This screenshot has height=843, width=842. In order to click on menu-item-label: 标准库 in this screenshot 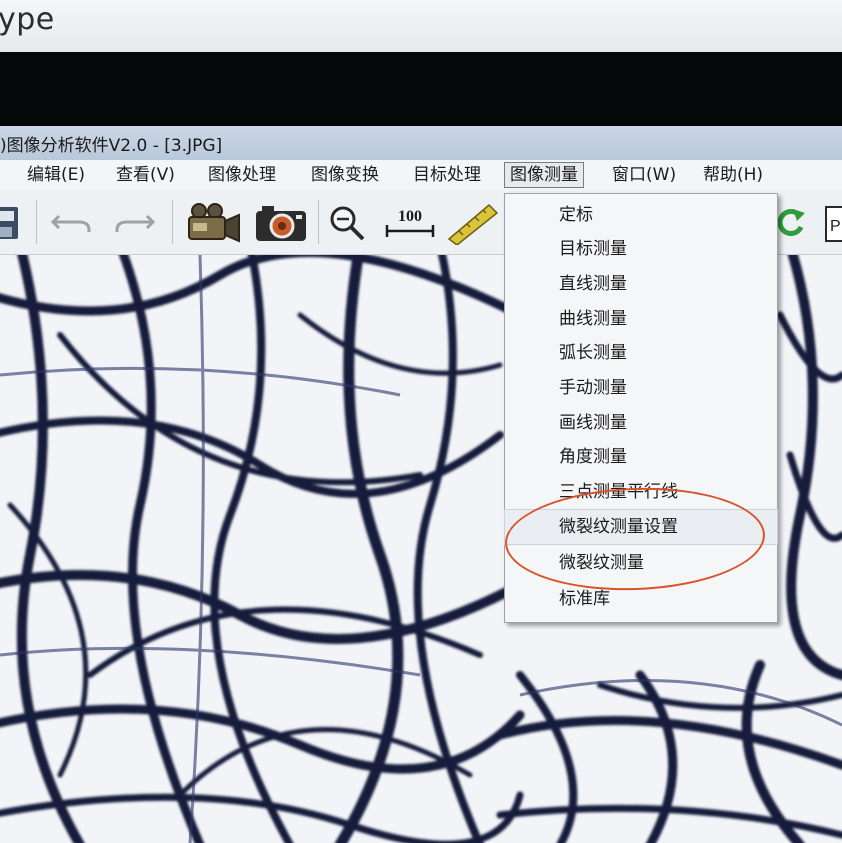, I will do `click(584, 599)`.